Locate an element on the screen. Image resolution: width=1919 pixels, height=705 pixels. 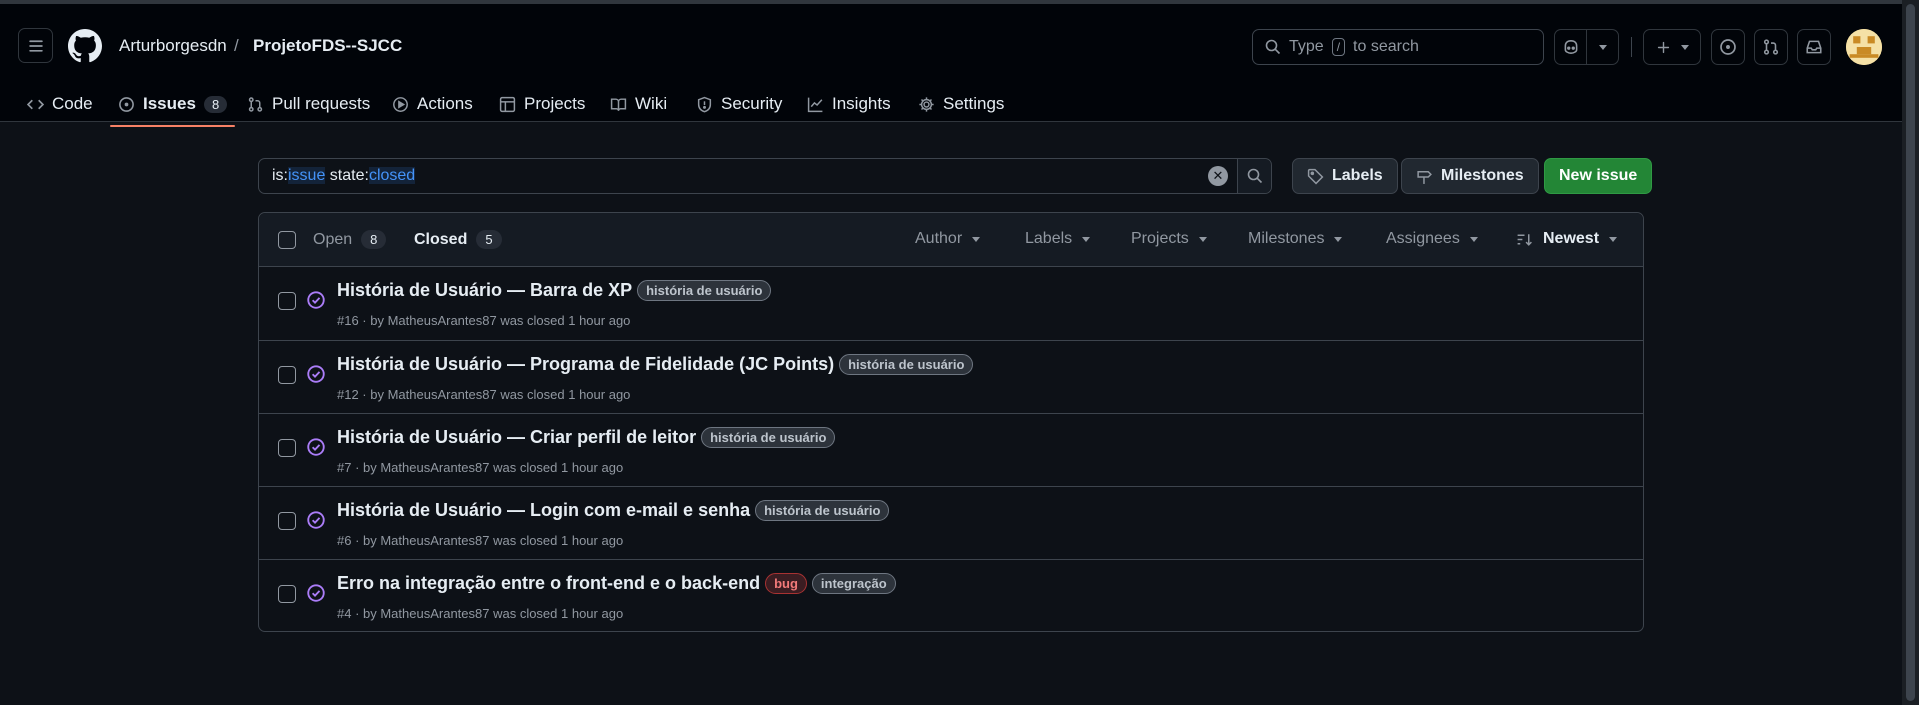
pull-requests-shortcut-button is located at coordinates (1771, 47).